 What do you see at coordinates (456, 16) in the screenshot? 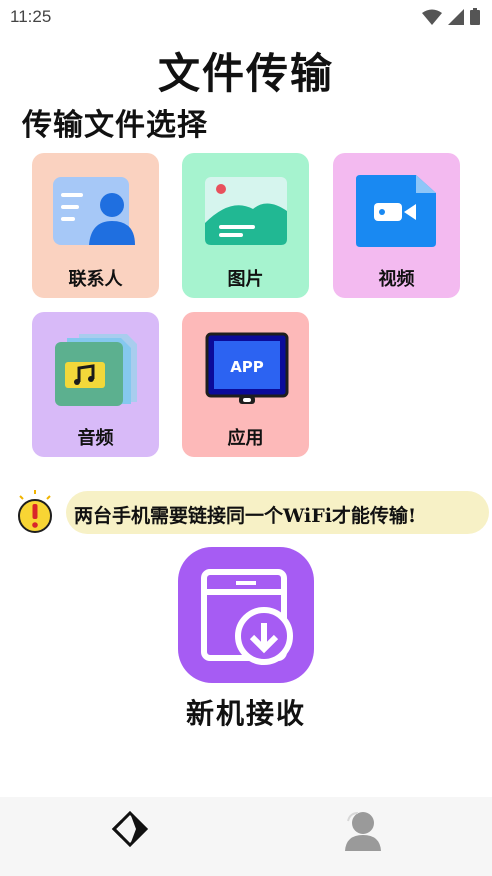
I see `signal-icon` at bounding box center [456, 16].